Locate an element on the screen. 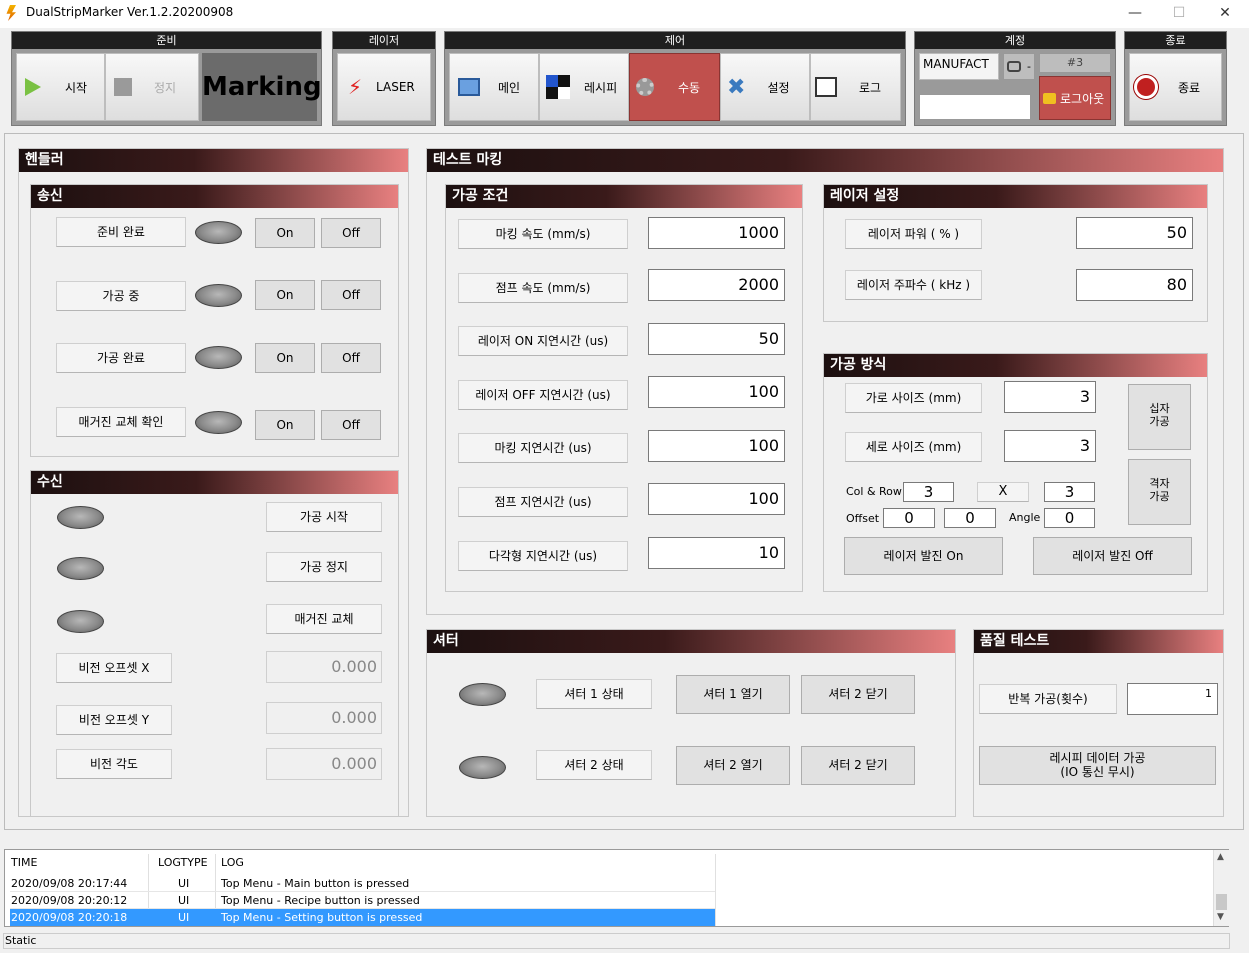  repeat-input: 1 is located at coordinates (1172, 699).